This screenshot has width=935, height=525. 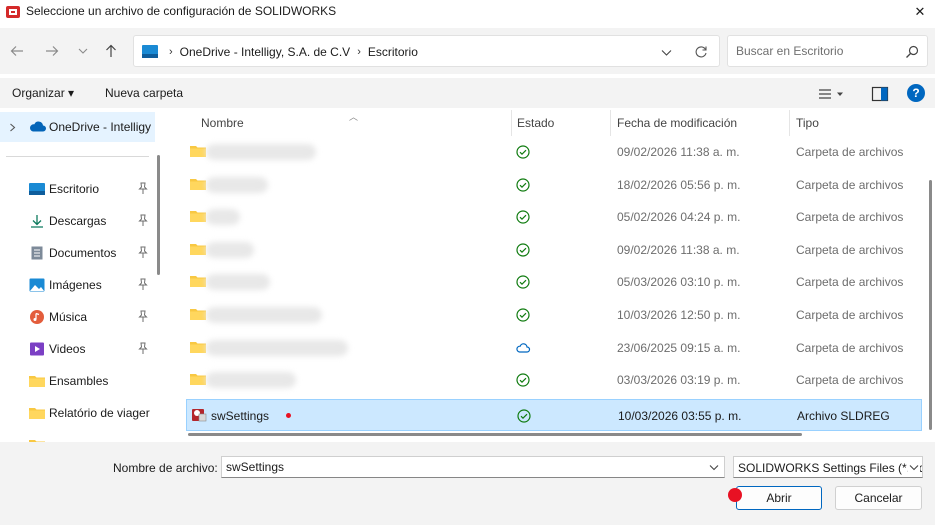 What do you see at coordinates (77, 285) in the screenshot?
I see `nav-item-imagenes: Imágenes` at bounding box center [77, 285].